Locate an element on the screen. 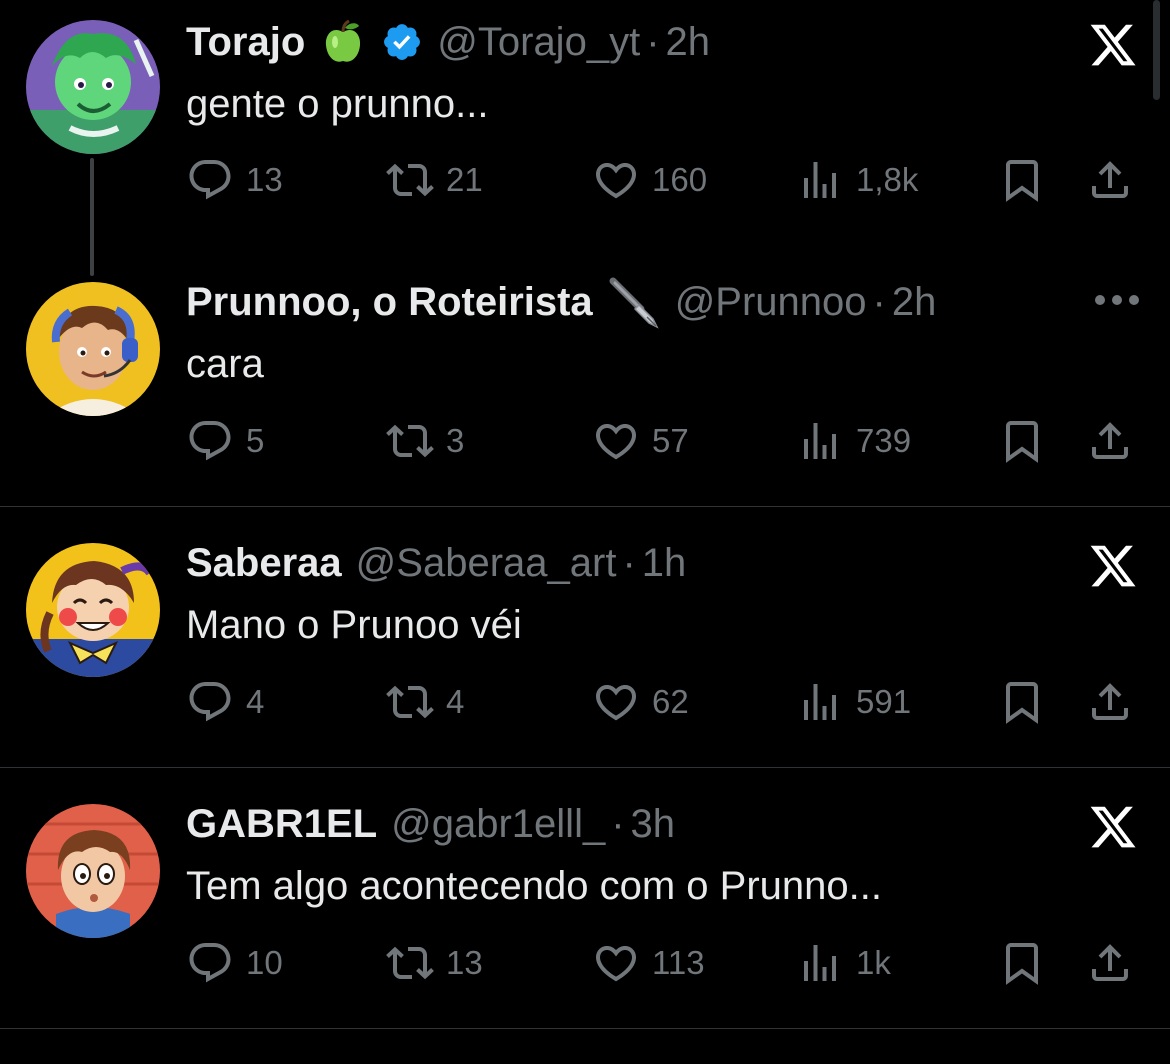 The width and height of the screenshot is (1170, 1064). reply-button: 5 is located at coordinates (225, 441).